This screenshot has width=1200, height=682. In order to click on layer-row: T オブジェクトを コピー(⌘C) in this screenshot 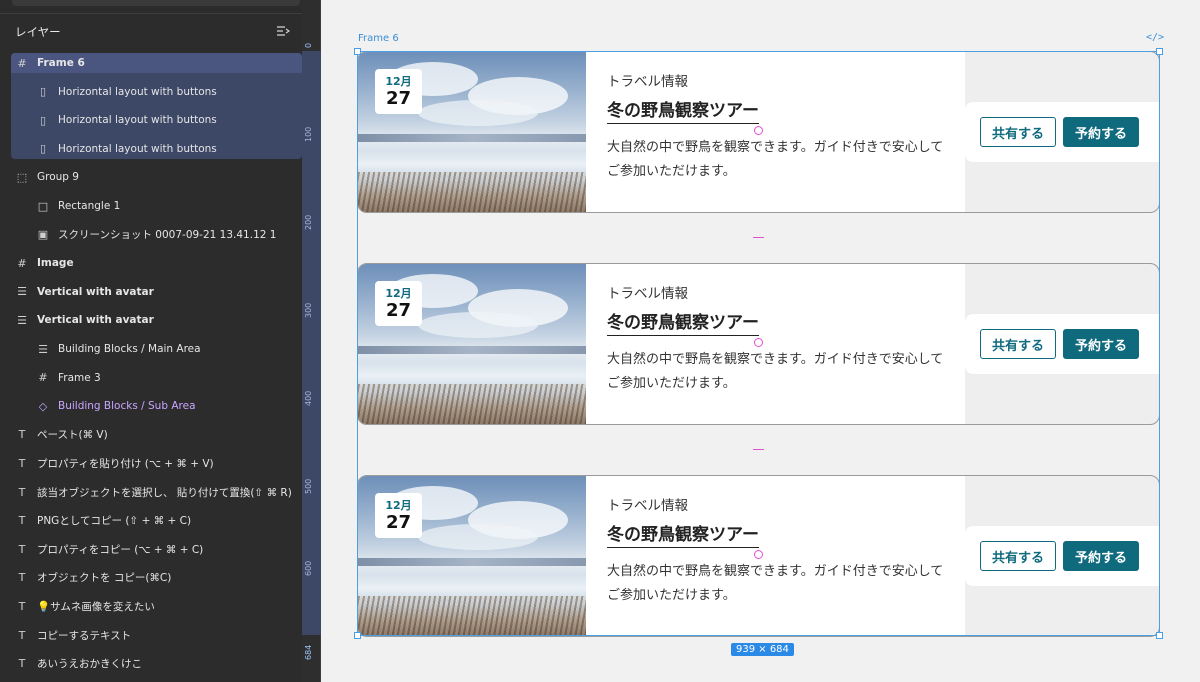, I will do `click(151, 578)`.